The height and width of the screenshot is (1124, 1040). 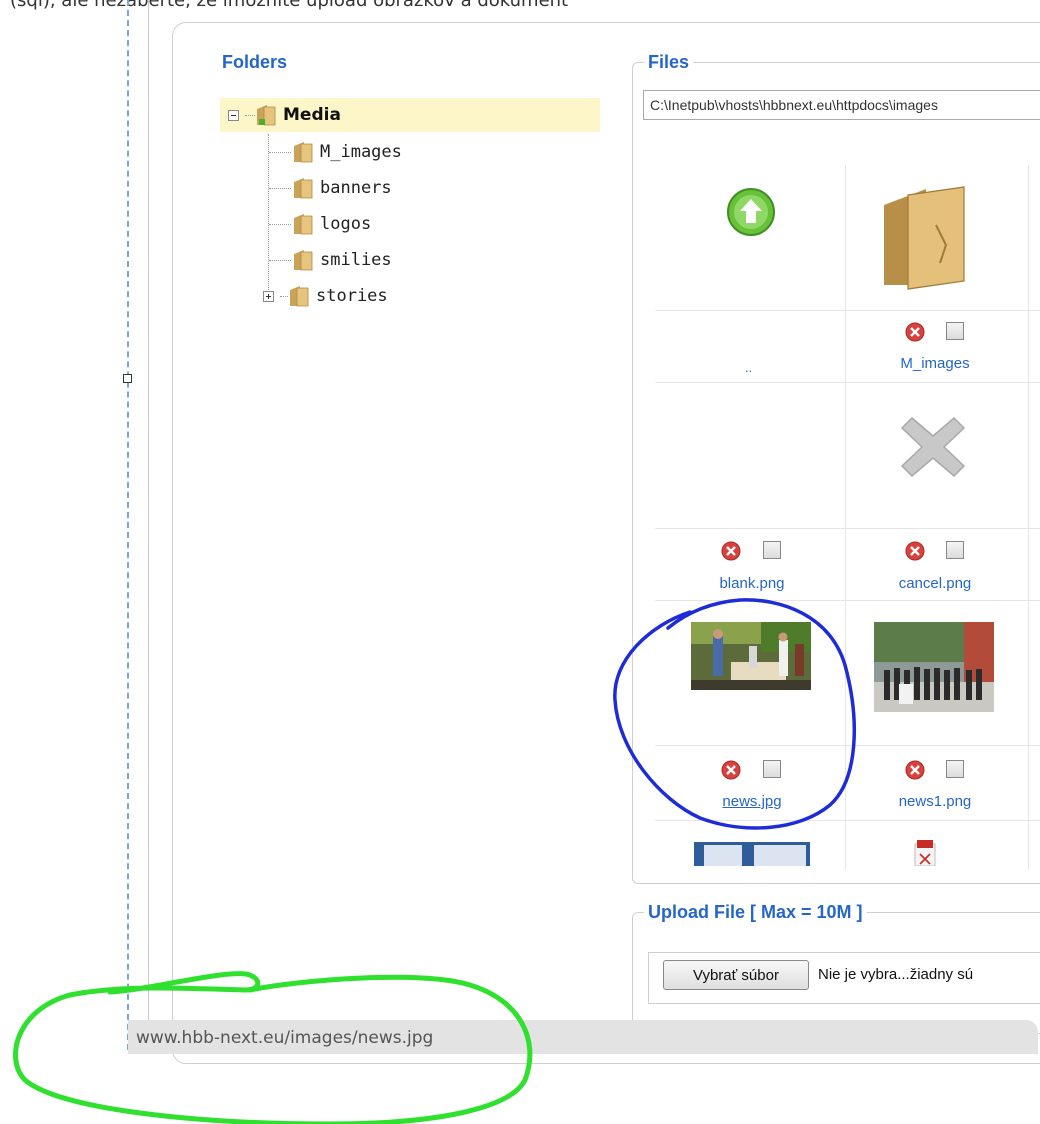 What do you see at coordinates (755, 912) in the screenshot?
I see `upload-legend: Upload File [ Max = 10M ]` at bounding box center [755, 912].